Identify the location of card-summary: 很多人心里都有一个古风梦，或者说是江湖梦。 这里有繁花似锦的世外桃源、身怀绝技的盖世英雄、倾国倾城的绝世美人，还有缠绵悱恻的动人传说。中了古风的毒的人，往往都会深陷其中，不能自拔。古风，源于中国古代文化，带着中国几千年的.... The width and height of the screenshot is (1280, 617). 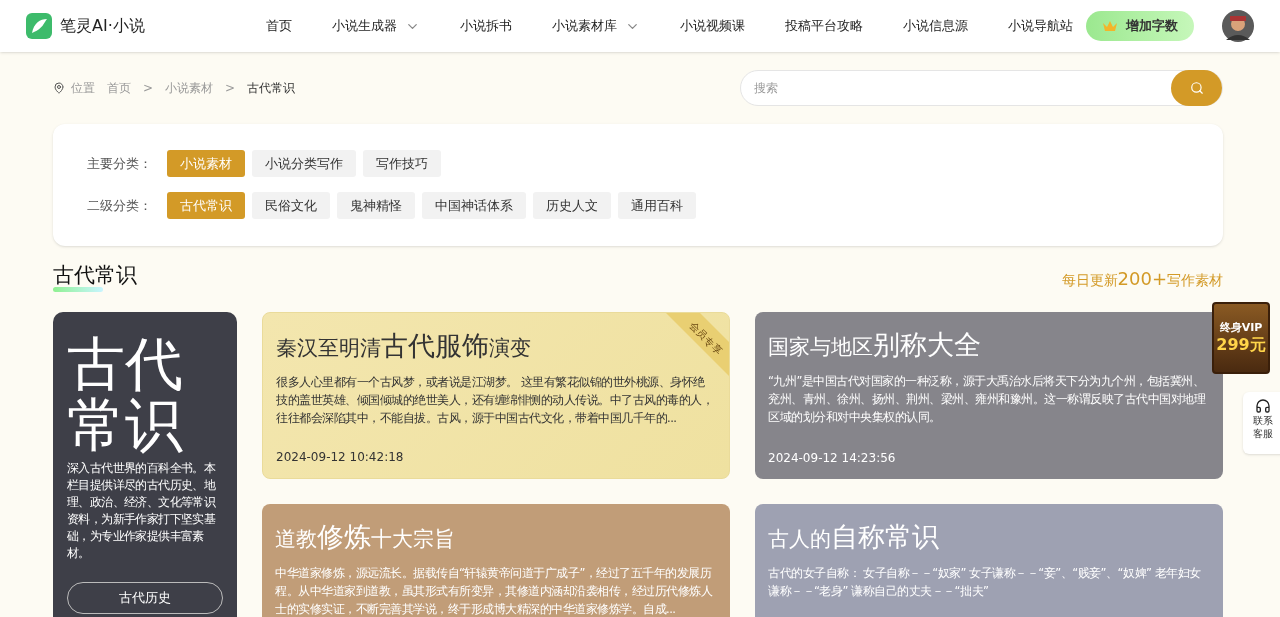
(495, 400).